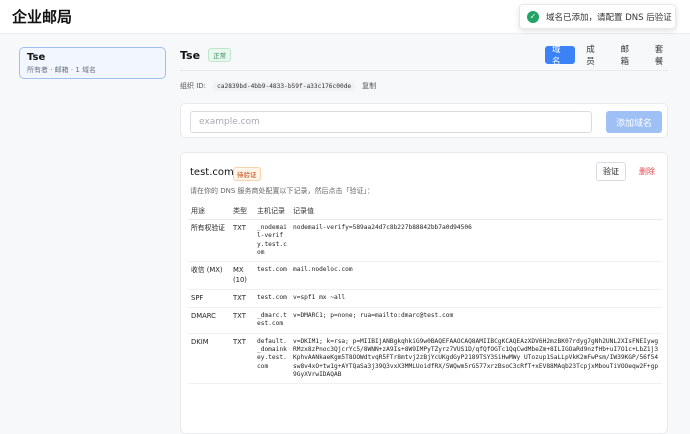 The height and width of the screenshot is (434, 690). What do you see at coordinates (272, 241) in the screenshot?
I see `record-host: _nodemail-verify.test.com` at bounding box center [272, 241].